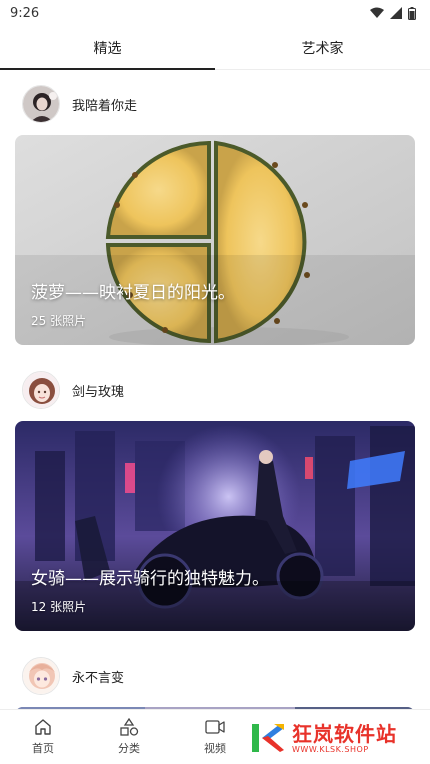 The height and width of the screenshot is (764, 430). Describe the element at coordinates (322, 47) in the screenshot. I see `tab-artists: 艺术家` at that location.